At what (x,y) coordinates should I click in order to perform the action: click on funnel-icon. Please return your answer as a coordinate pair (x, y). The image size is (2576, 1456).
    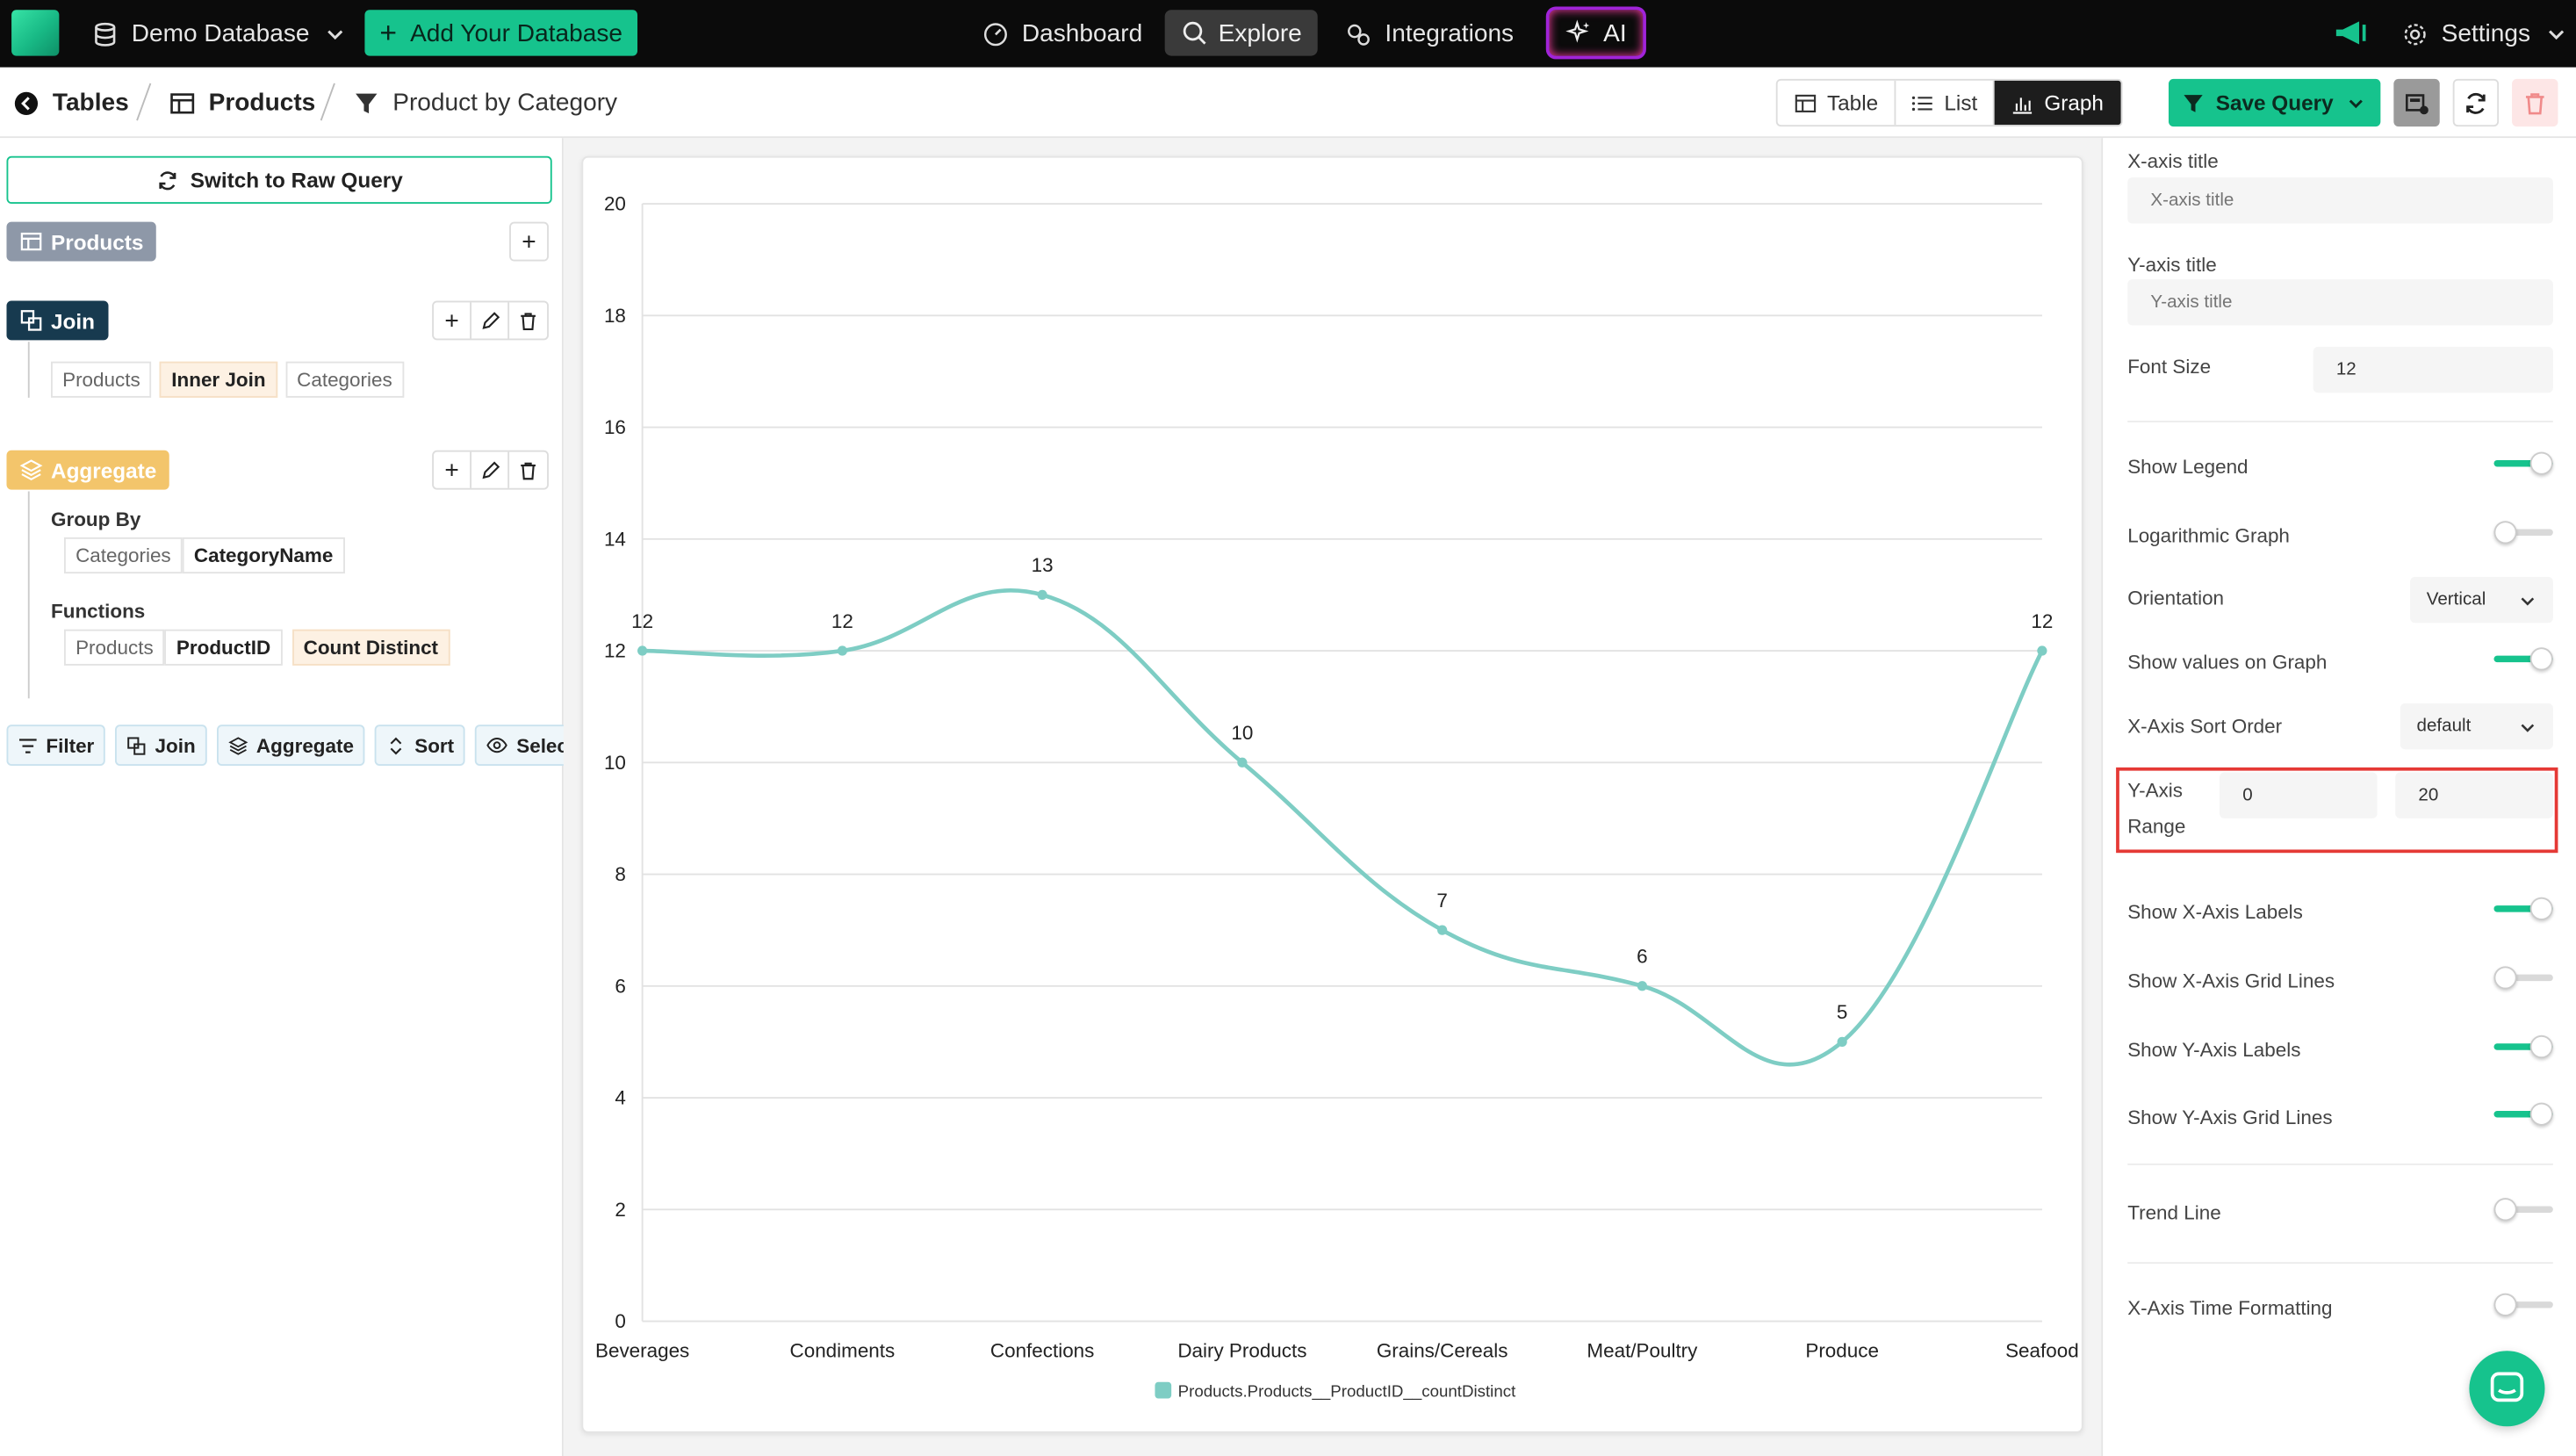
    Looking at the image, I should click on (2193, 103).